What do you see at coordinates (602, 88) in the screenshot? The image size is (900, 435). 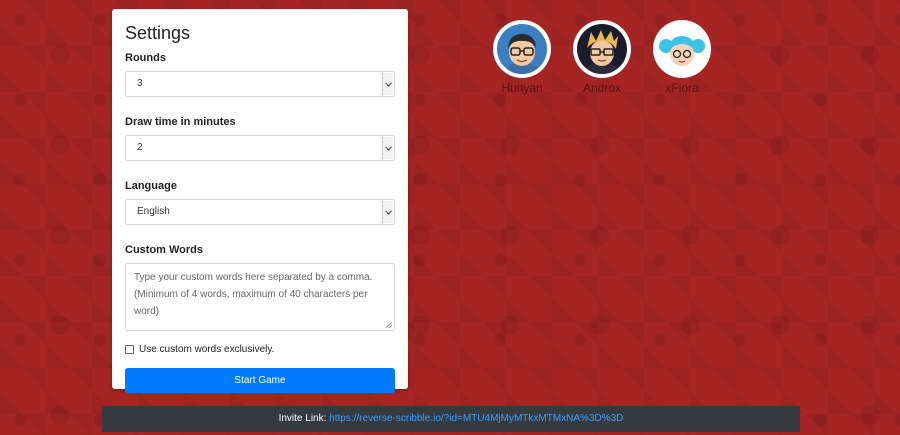 I see `player-name: Androx` at bounding box center [602, 88].